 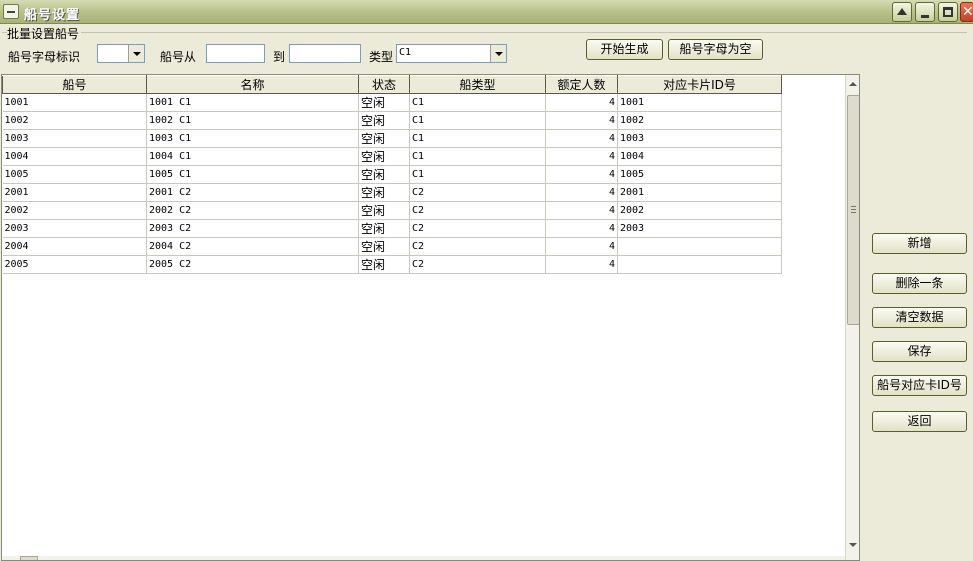 What do you see at coordinates (252, 138) in the screenshot?
I see `table-cell: 1003 C1` at bounding box center [252, 138].